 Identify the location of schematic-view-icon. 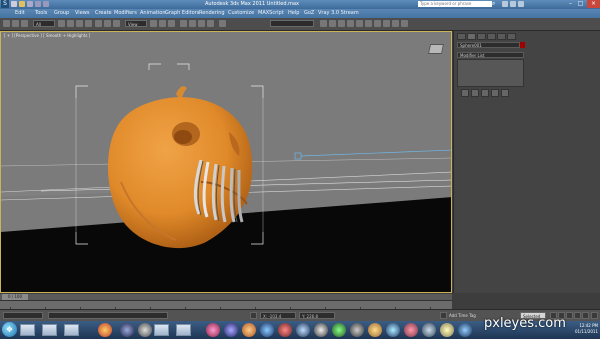
(368, 23).